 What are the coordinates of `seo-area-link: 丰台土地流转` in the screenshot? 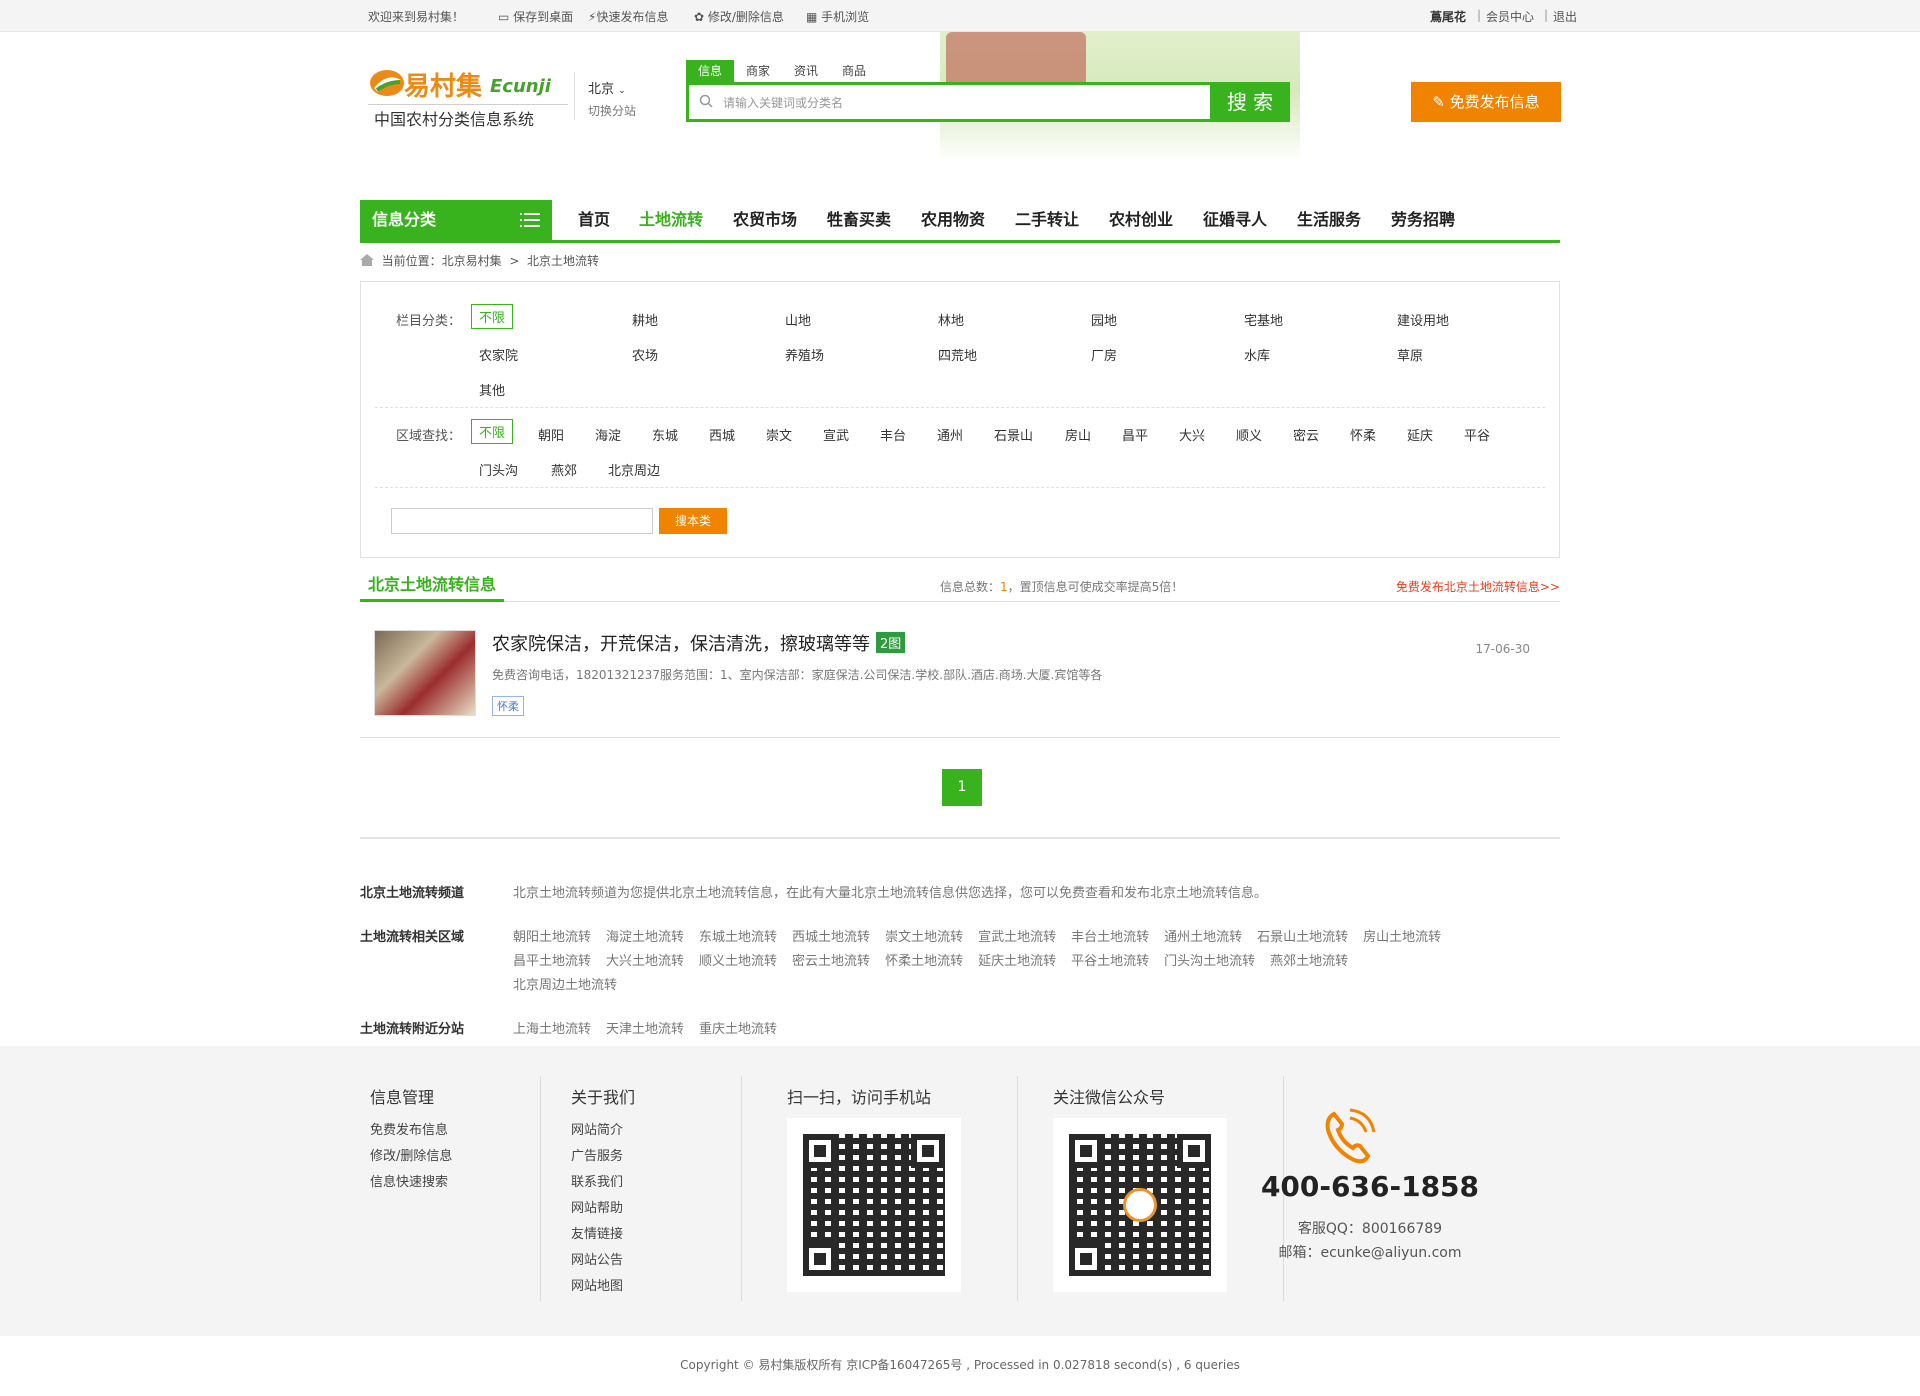 It's located at (1110, 937).